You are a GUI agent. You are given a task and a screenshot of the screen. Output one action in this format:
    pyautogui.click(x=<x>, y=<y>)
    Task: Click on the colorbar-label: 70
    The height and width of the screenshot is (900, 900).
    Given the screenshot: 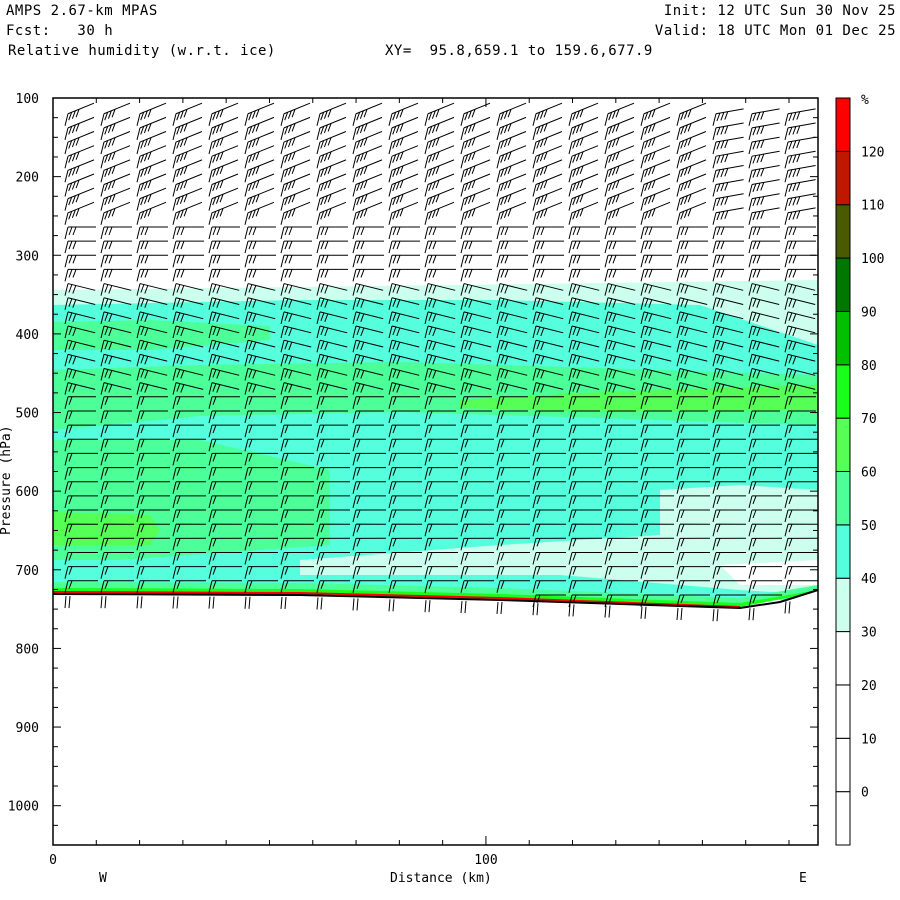 What is the action you would take?
    pyautogui.click(x=869, y=419)
    